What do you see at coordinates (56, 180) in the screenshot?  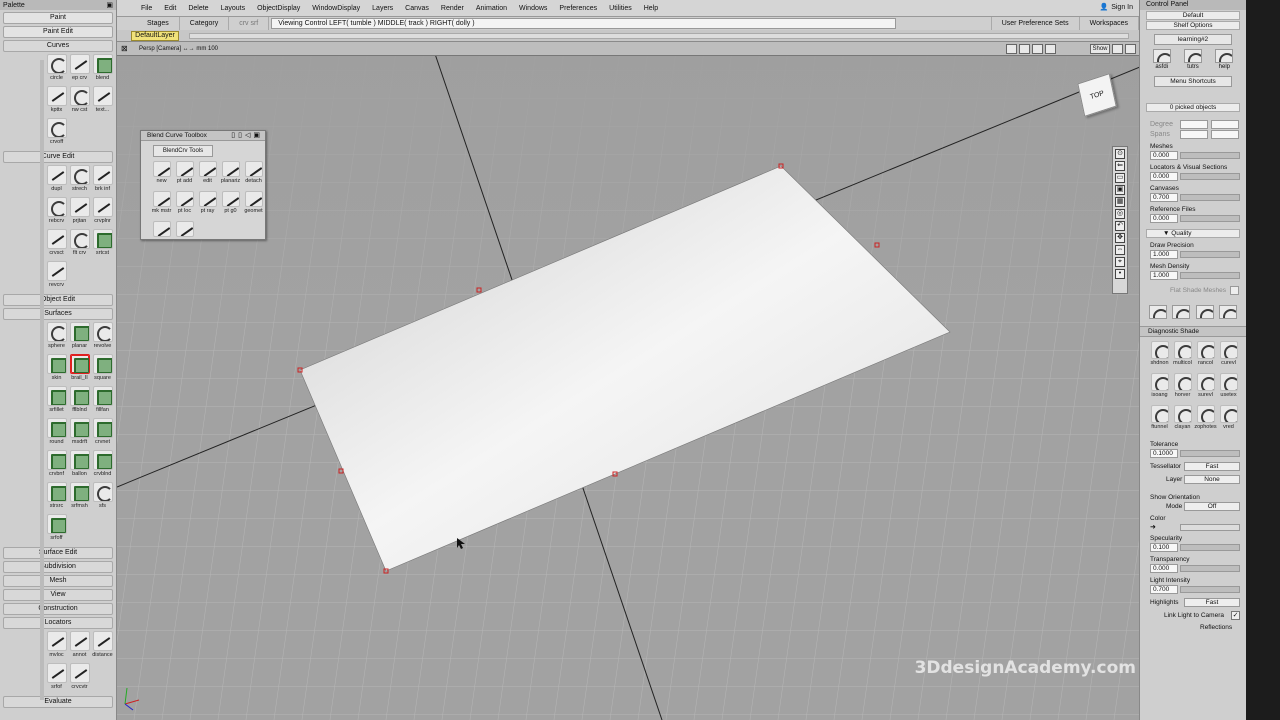 I see `tool-dupl: dupl` at bounding box center [56, 180].